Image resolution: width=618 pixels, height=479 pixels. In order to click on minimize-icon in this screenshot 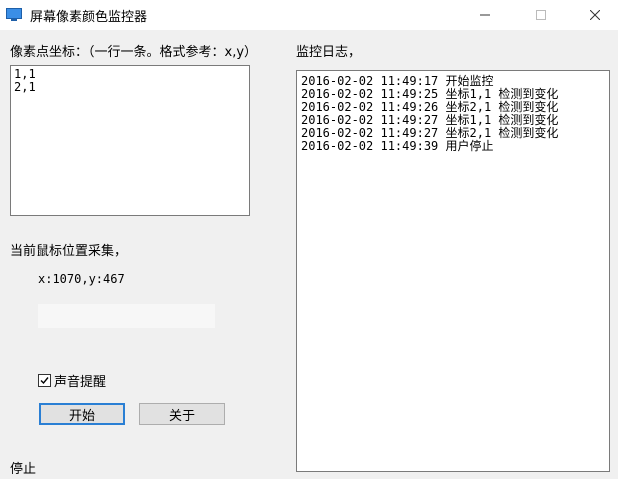, I will do `click(485, 15)`.